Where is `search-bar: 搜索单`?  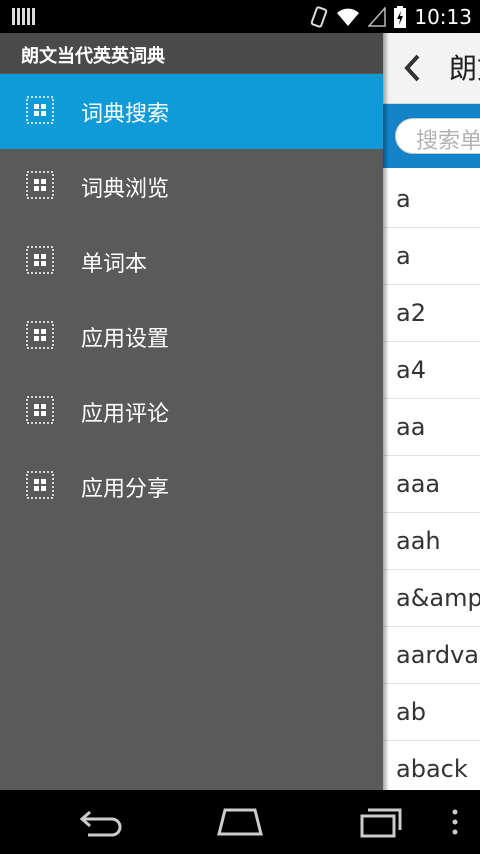
search-bar: 搜索单 is located at coordinates (431, 136).